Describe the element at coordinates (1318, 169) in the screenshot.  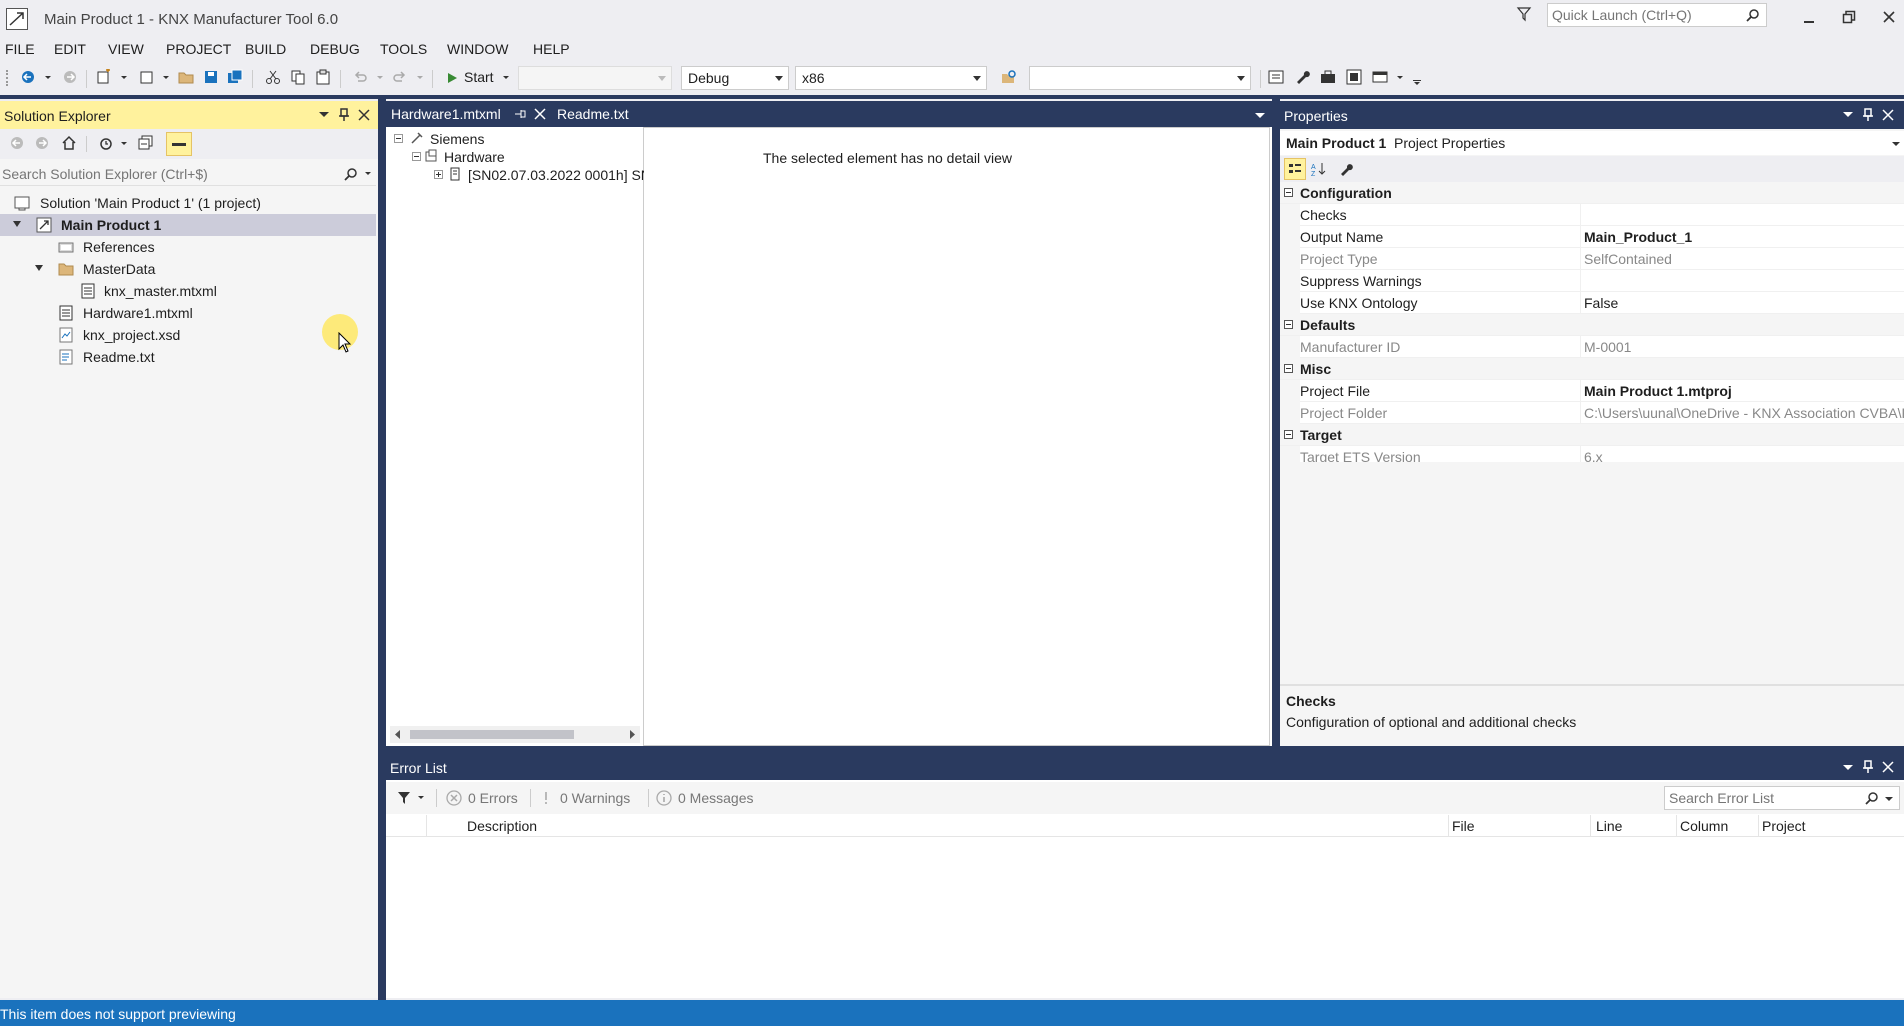
I see `alphabetical-sort-icon: AZ` at that location.